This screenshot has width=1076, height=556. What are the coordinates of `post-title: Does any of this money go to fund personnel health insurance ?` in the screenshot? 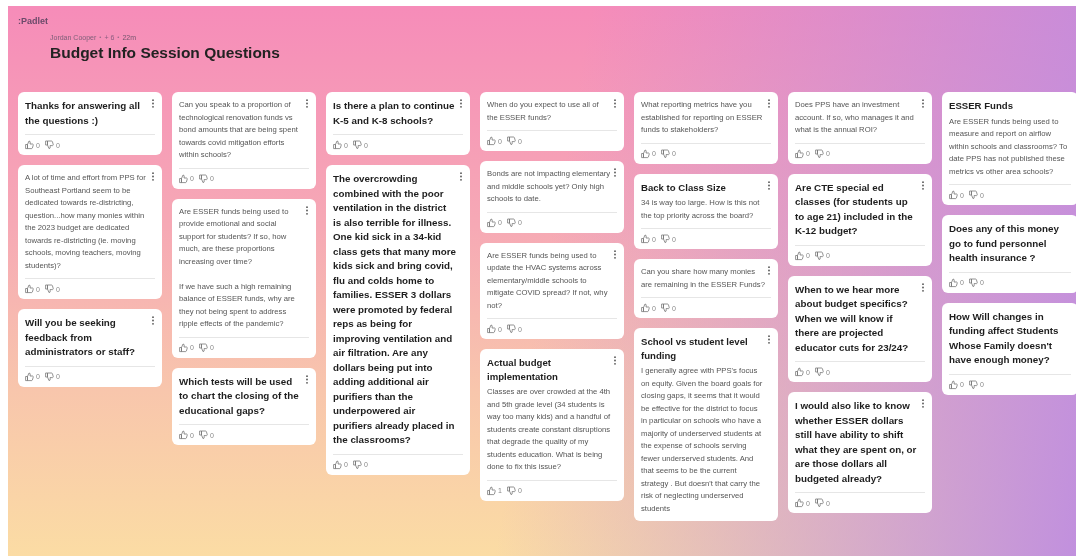 It's located at (1004, 243).